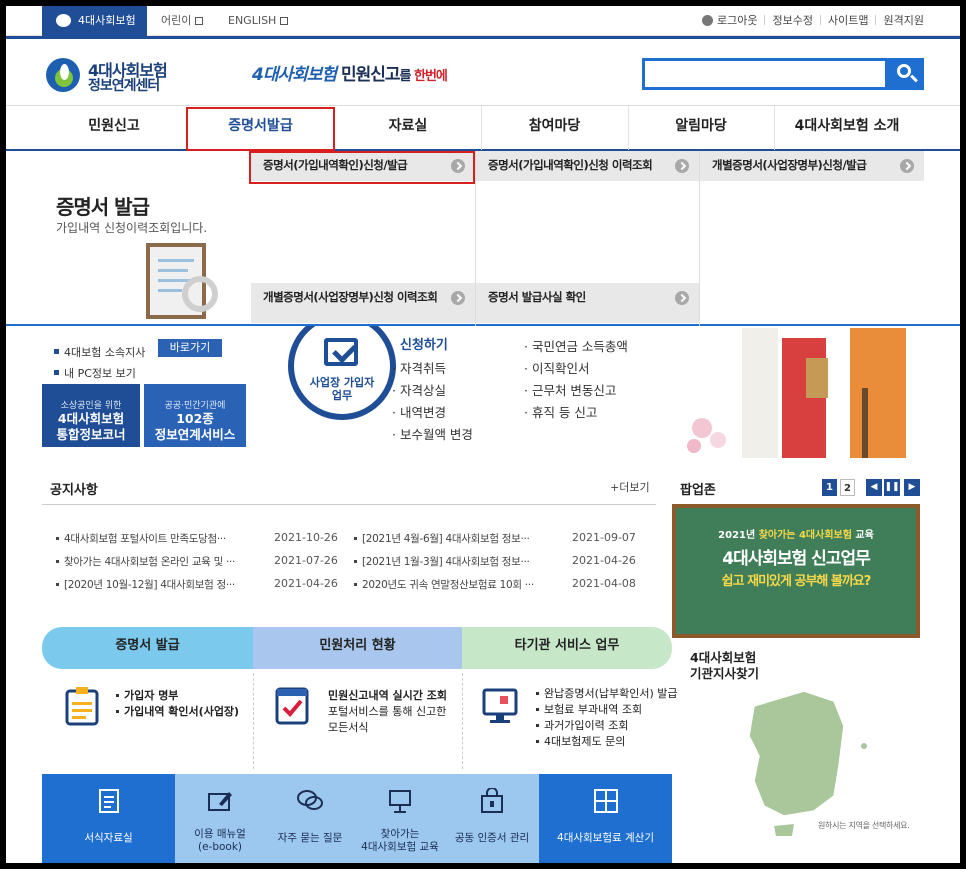 This screenshot has width=966, height=869. What do you see at coordinates (387, 711) in the screenshot?
I see `tab2-line: 포털서비스를 통해 신고한` at bounding box center [387, 711].